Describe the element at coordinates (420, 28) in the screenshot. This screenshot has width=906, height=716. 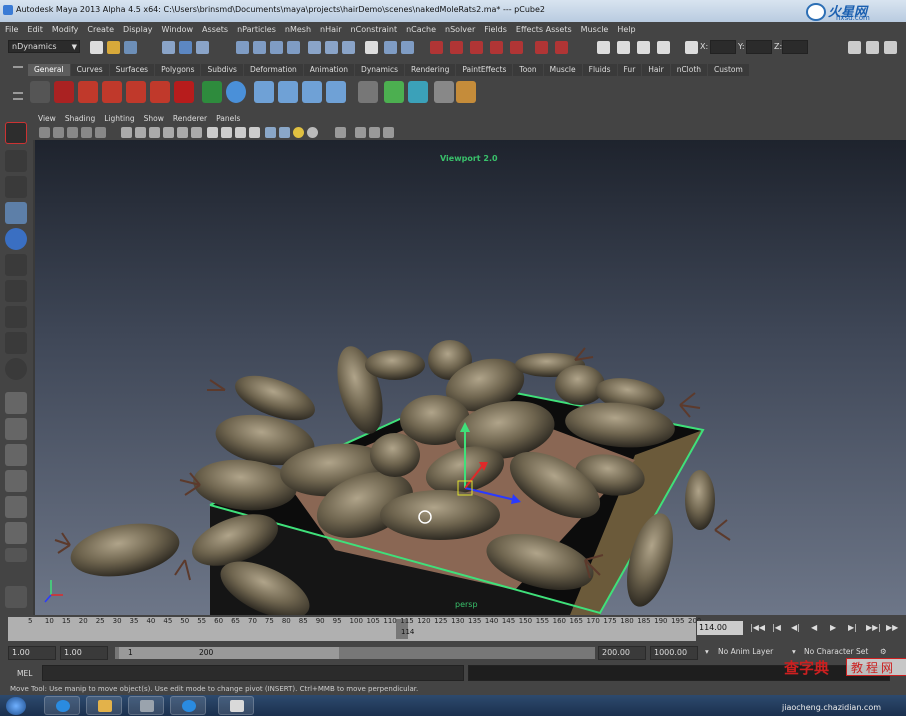
I see `menu-ncache: nCache` at that location.